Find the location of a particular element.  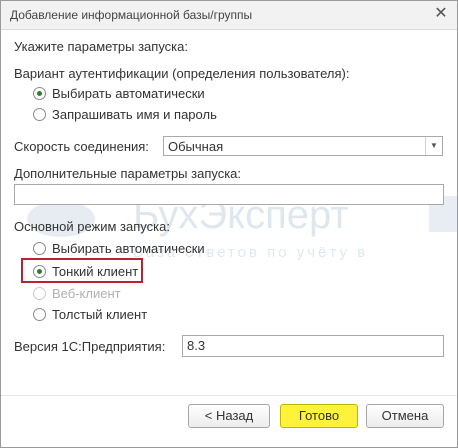

version-input: 8.3 is located at coordinates (313, 346).